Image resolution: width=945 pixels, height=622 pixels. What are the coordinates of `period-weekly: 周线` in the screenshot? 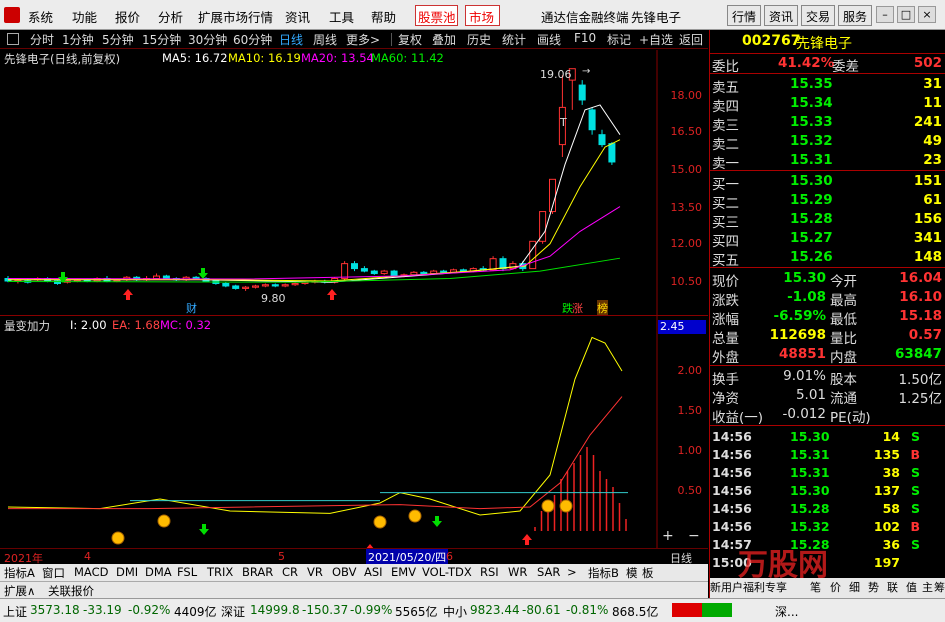 It's located at (325, 39).